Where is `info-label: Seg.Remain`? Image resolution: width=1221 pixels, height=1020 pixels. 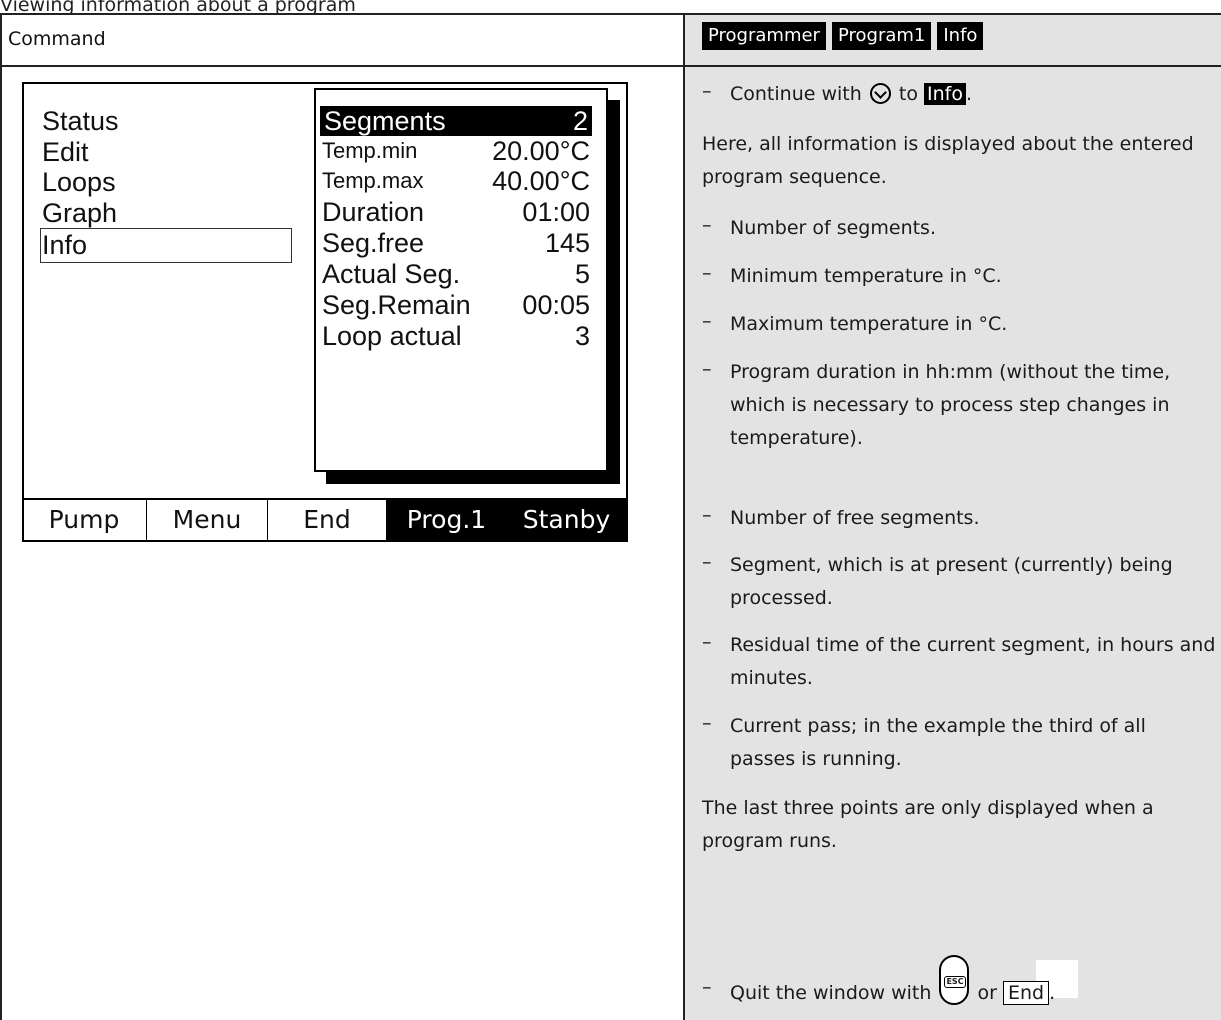 info-label: Seg.Remain is located at coordinates (396, 305).